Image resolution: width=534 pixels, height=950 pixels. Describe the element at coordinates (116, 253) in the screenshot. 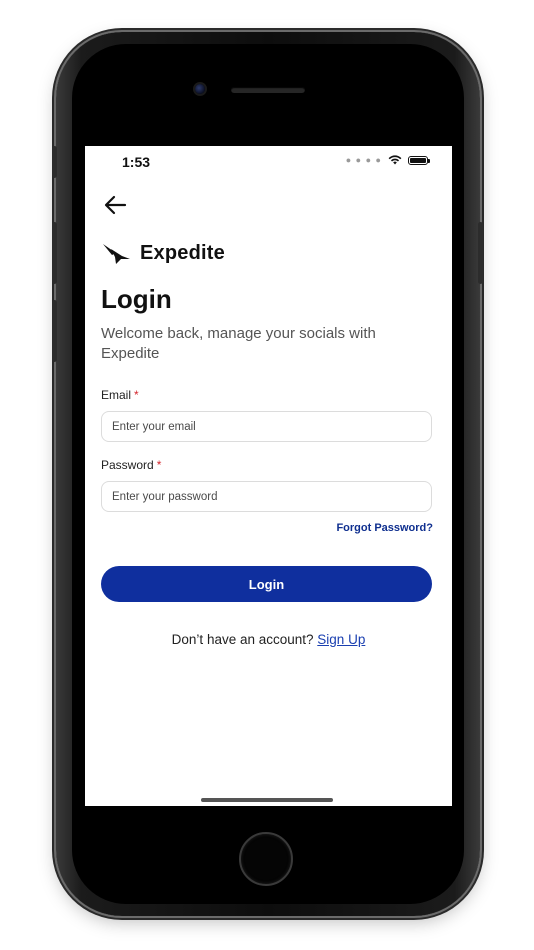

I see `bird-logo-icon` at that location.